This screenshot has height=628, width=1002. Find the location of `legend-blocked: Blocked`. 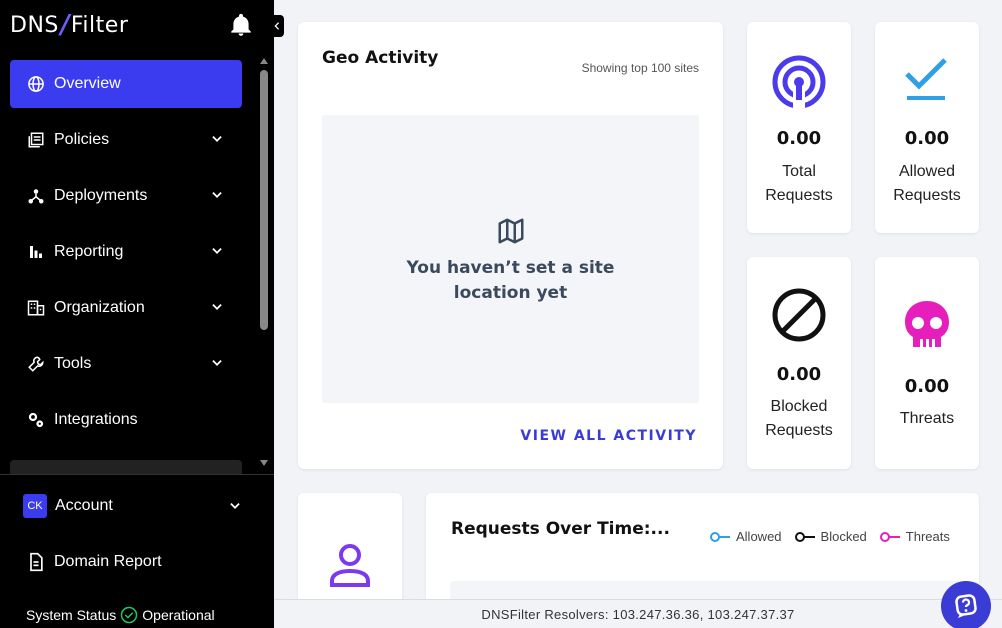

legend-blocked: Blocked is located at coordinates (830, 536).